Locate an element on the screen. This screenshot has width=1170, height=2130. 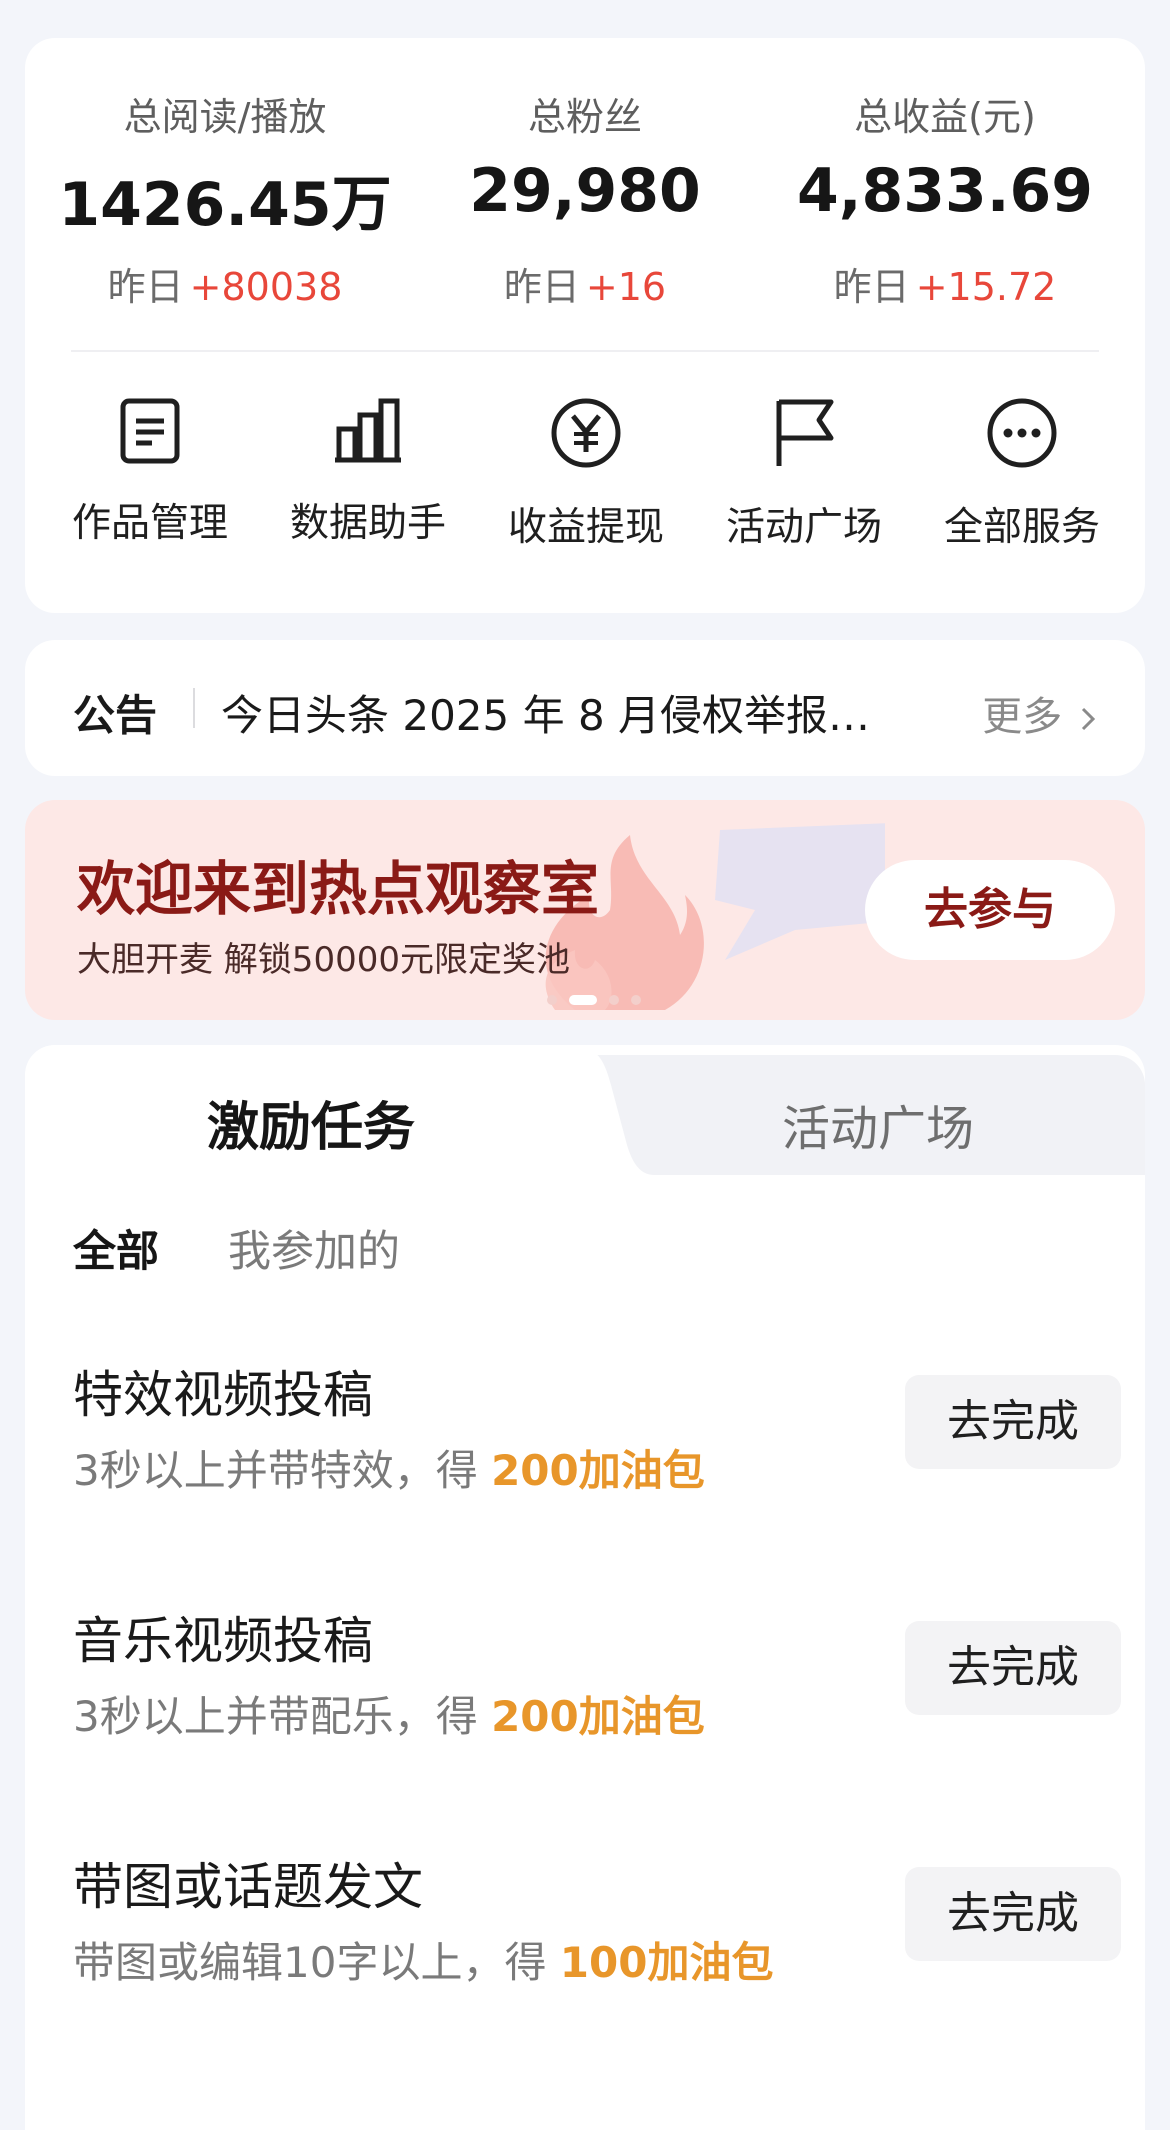
notice-more-link: 更多 is located at coordinates (1039, 713).